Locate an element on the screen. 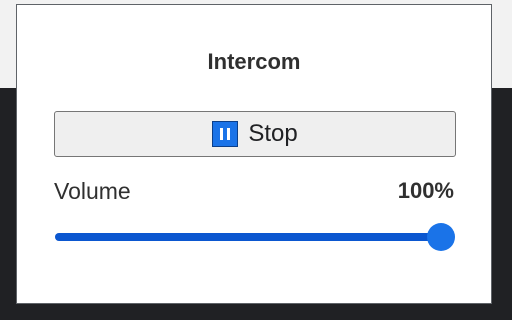 The height and width of the screenshot is (320, 512). volume-slider is located at coordinates (255, 237).